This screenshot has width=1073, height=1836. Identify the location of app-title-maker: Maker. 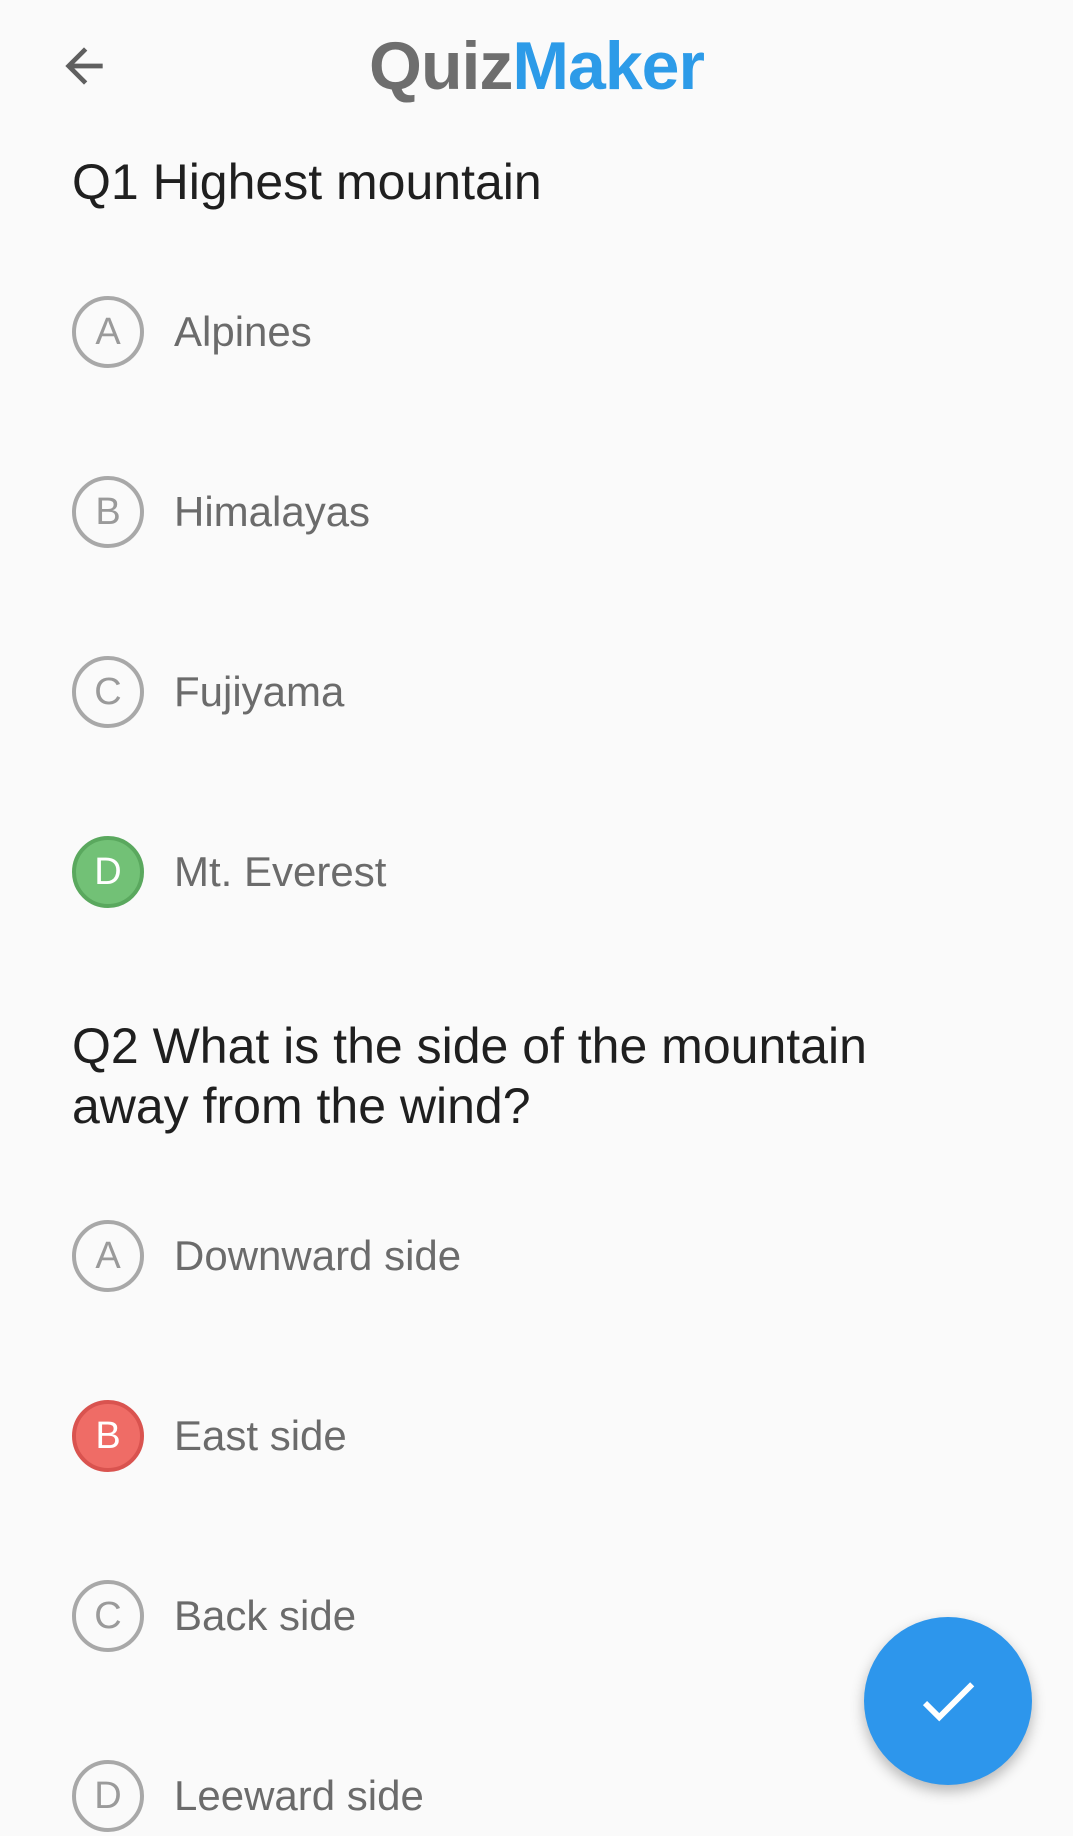
(608, 66).